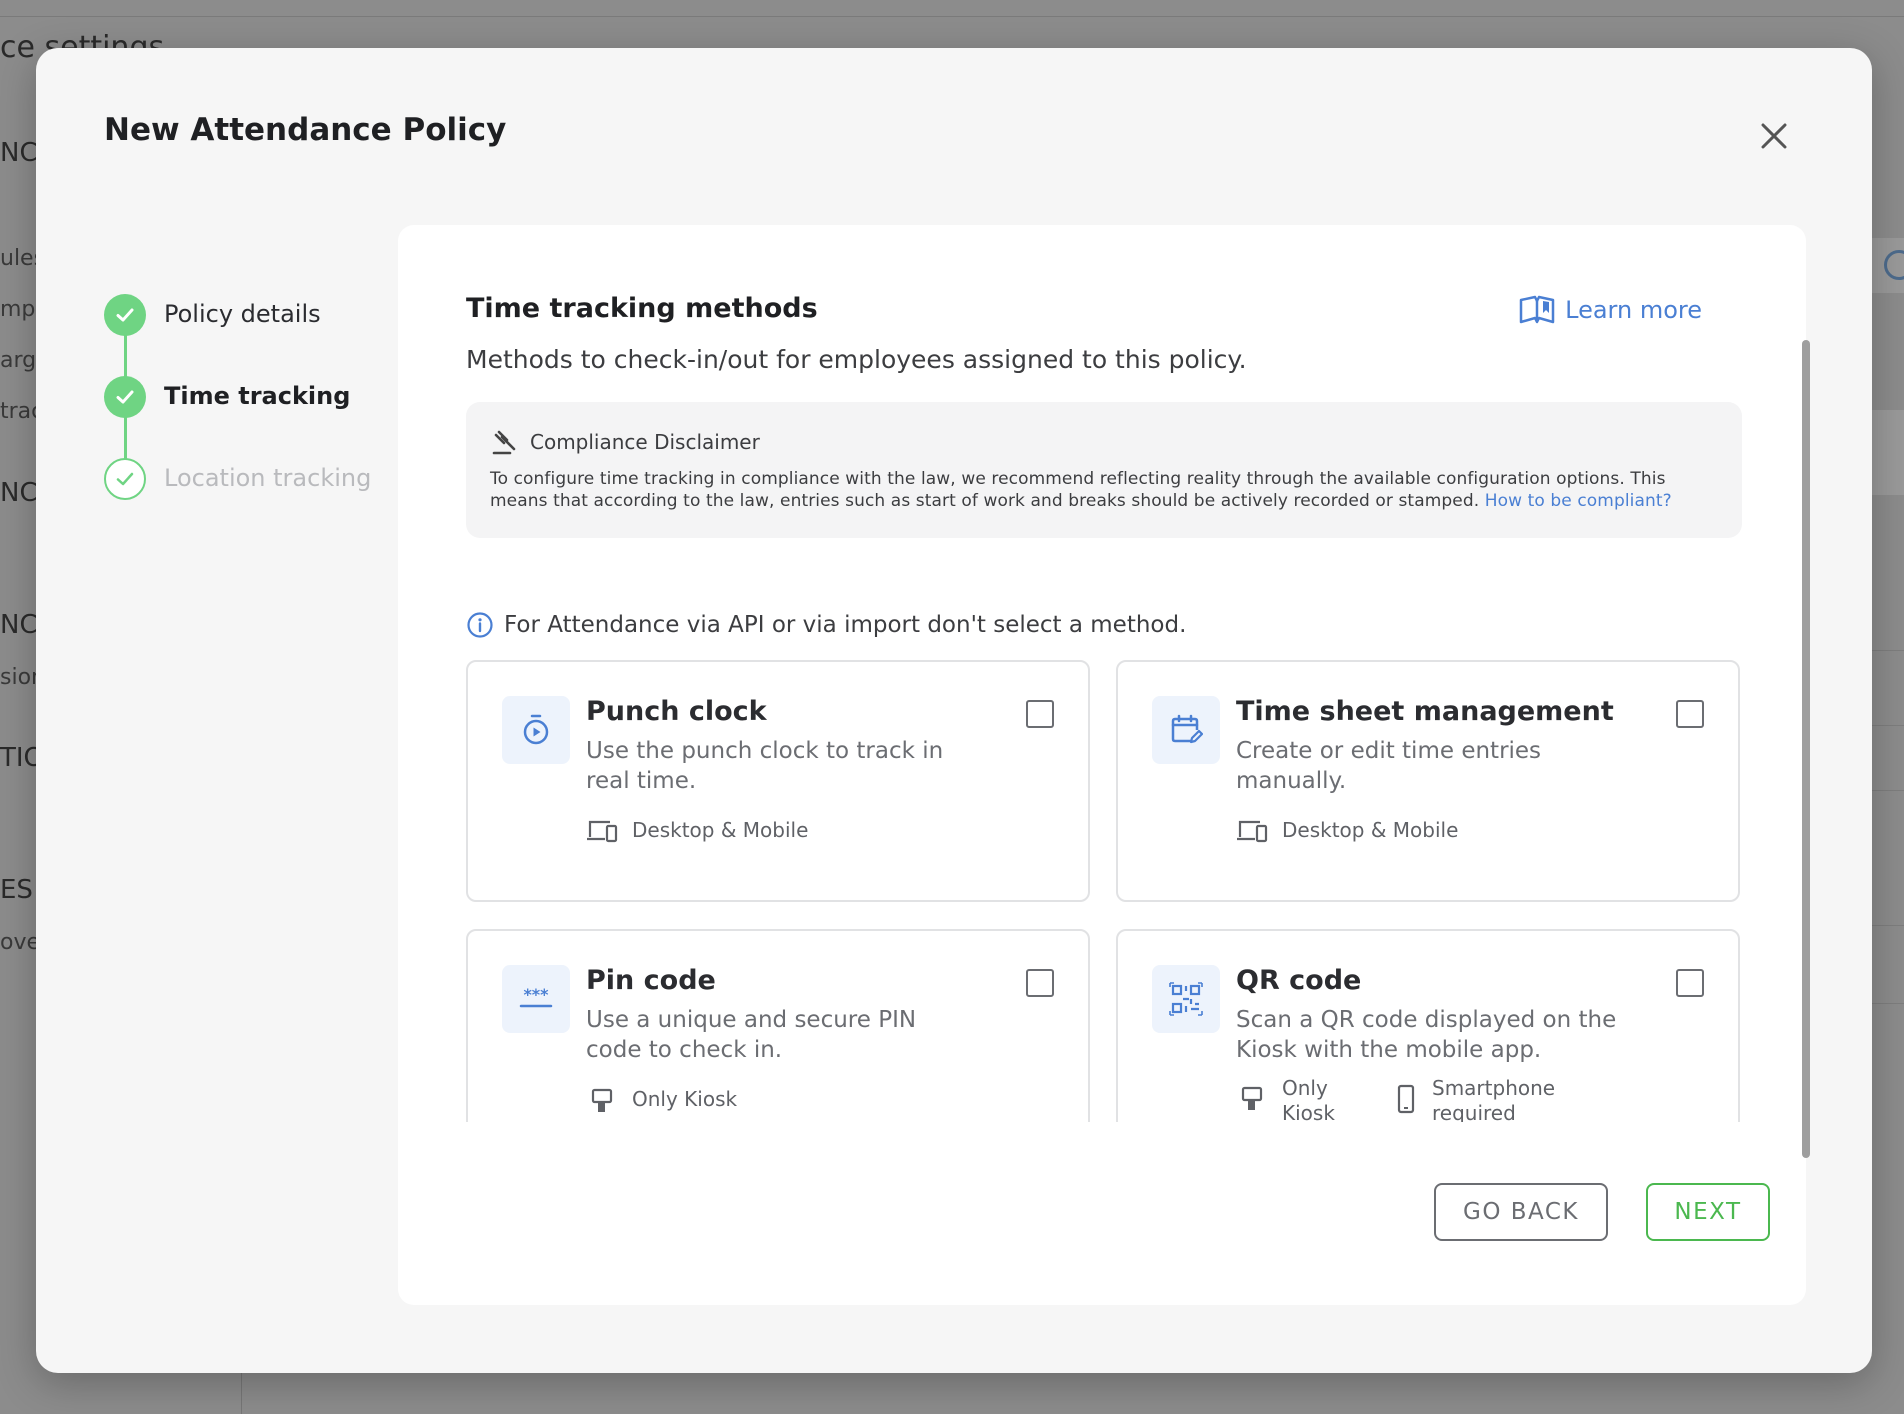 The width and height of the screenshot is (1904, 1414). Describe the element at coordinates (1578, 501) in the screenshot. I see `how-to-be-compliant-link: How to be compliant?` at that location.